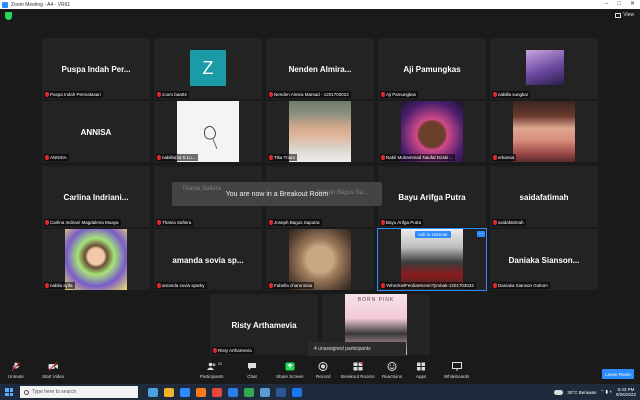 The image size is (640, 400). What do you see at coordinates (618, 374) in the screenshot?
I see `leave-room-button: Leave Room` at bounding box center [618, 374].